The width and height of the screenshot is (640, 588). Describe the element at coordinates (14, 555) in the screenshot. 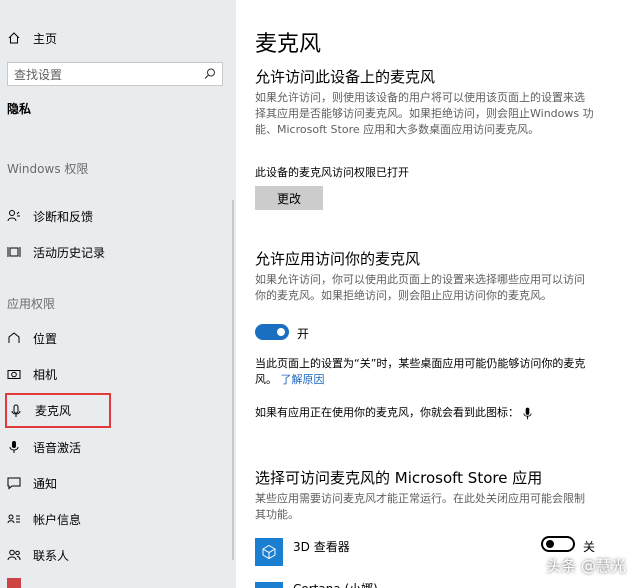

I see `contacts-icon` at that location.